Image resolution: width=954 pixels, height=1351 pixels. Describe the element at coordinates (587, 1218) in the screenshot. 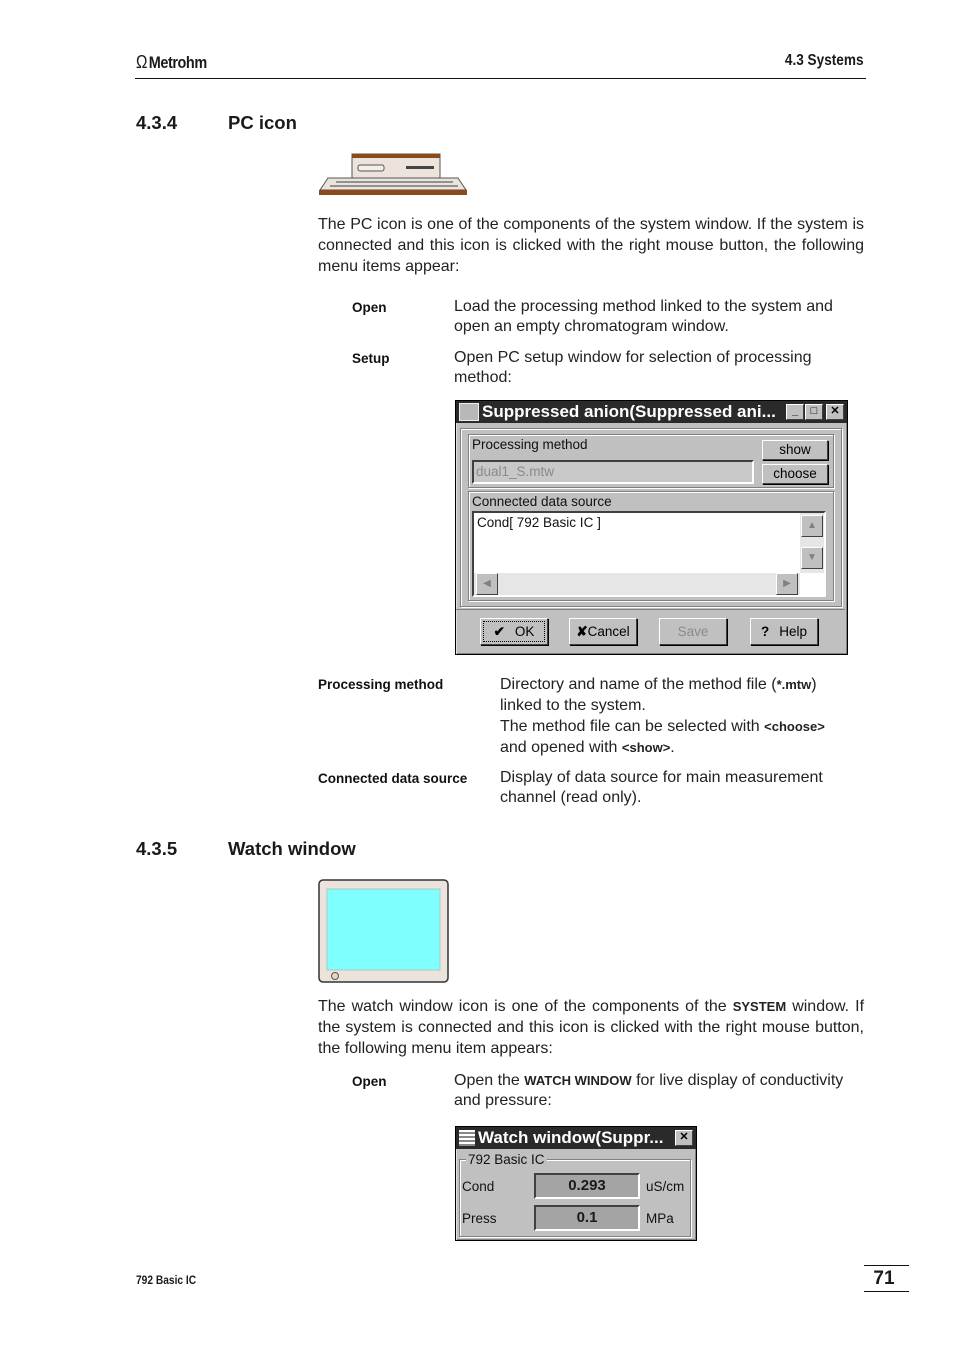

I see `press-value: 0.1` at that location.